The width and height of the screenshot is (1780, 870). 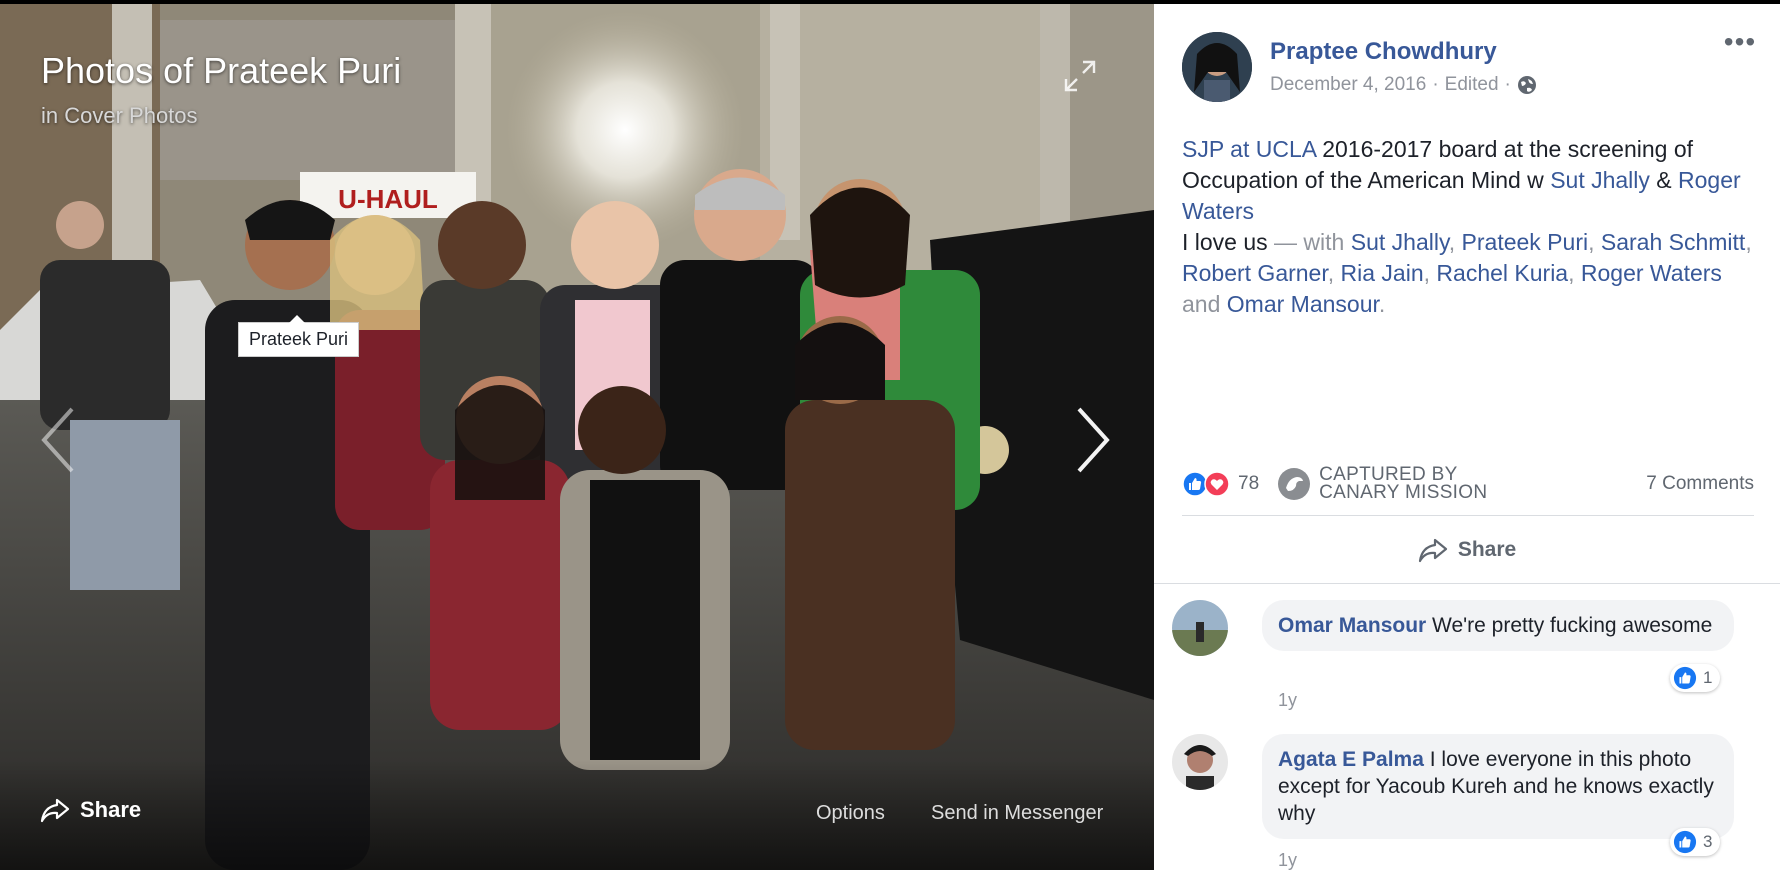 I want to click on canary-mission-watermark: CAPTURED BY CANARY MISSION, so click(x=1382, y=484).